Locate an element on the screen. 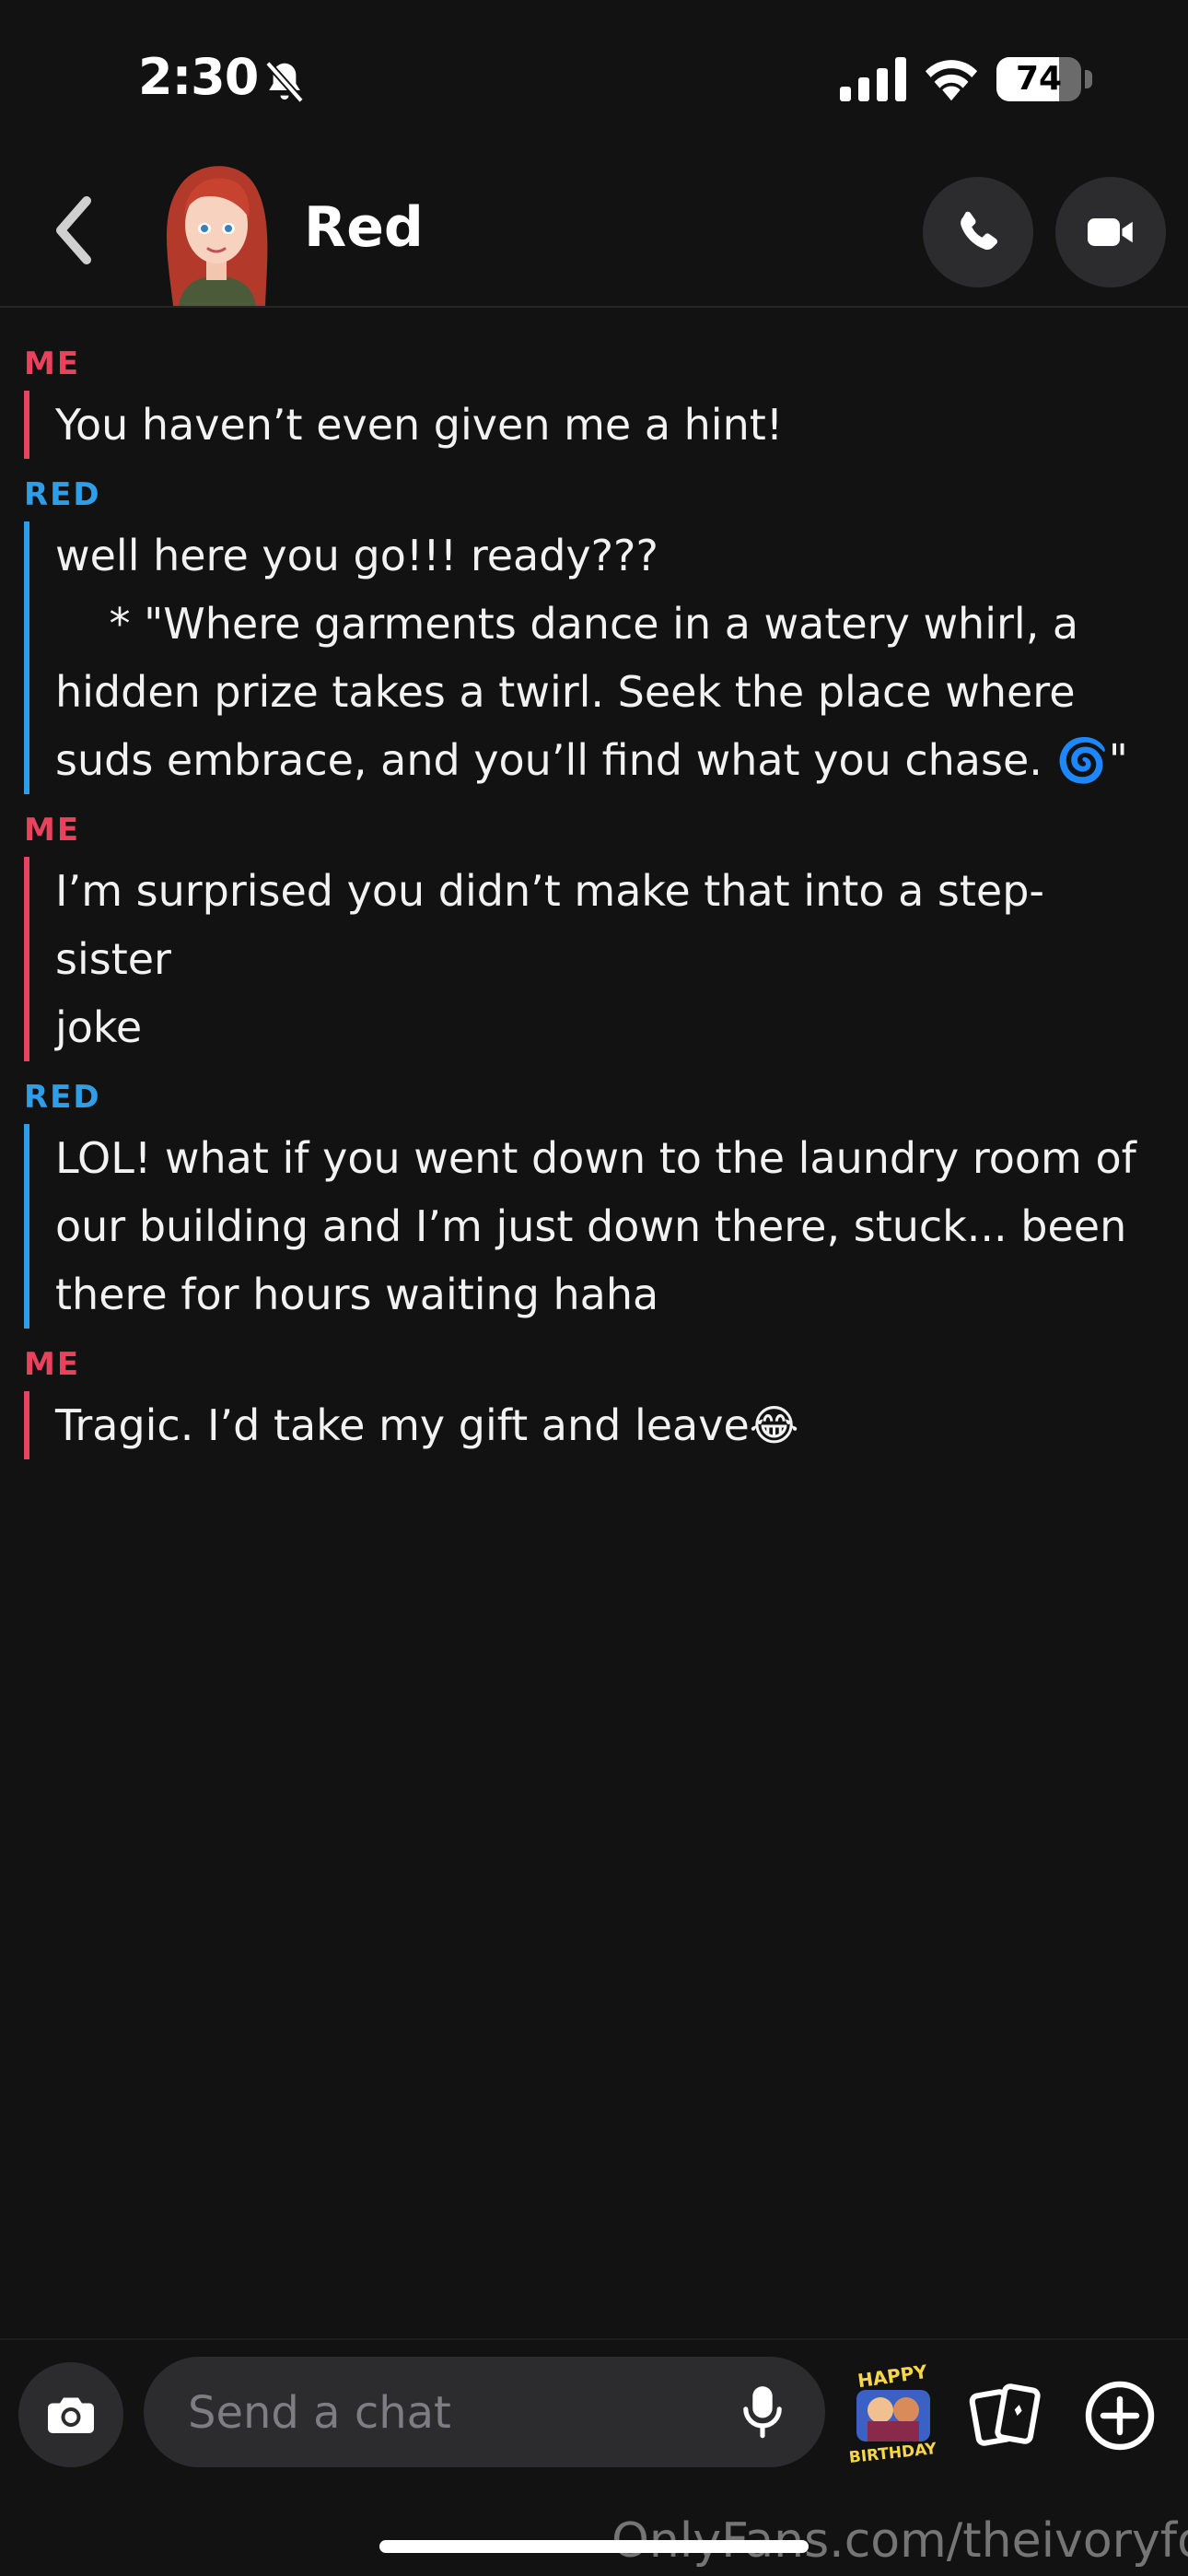  back-chevron-icon is located at coordinates (73, 230).